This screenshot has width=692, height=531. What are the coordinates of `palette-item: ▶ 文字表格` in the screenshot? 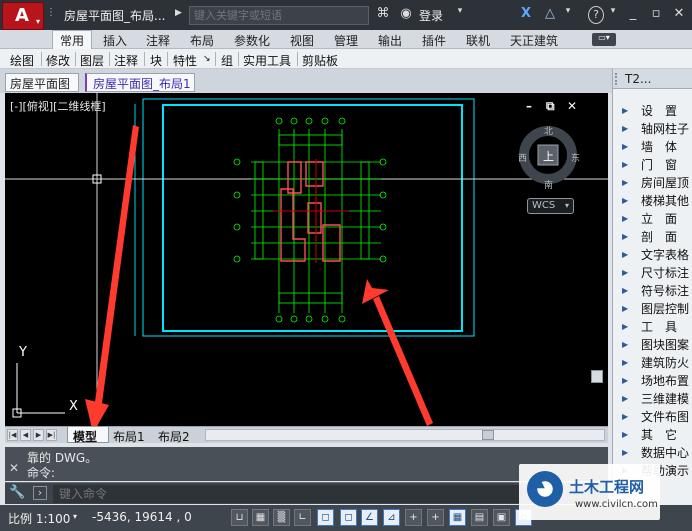 It's located at (652, 255).